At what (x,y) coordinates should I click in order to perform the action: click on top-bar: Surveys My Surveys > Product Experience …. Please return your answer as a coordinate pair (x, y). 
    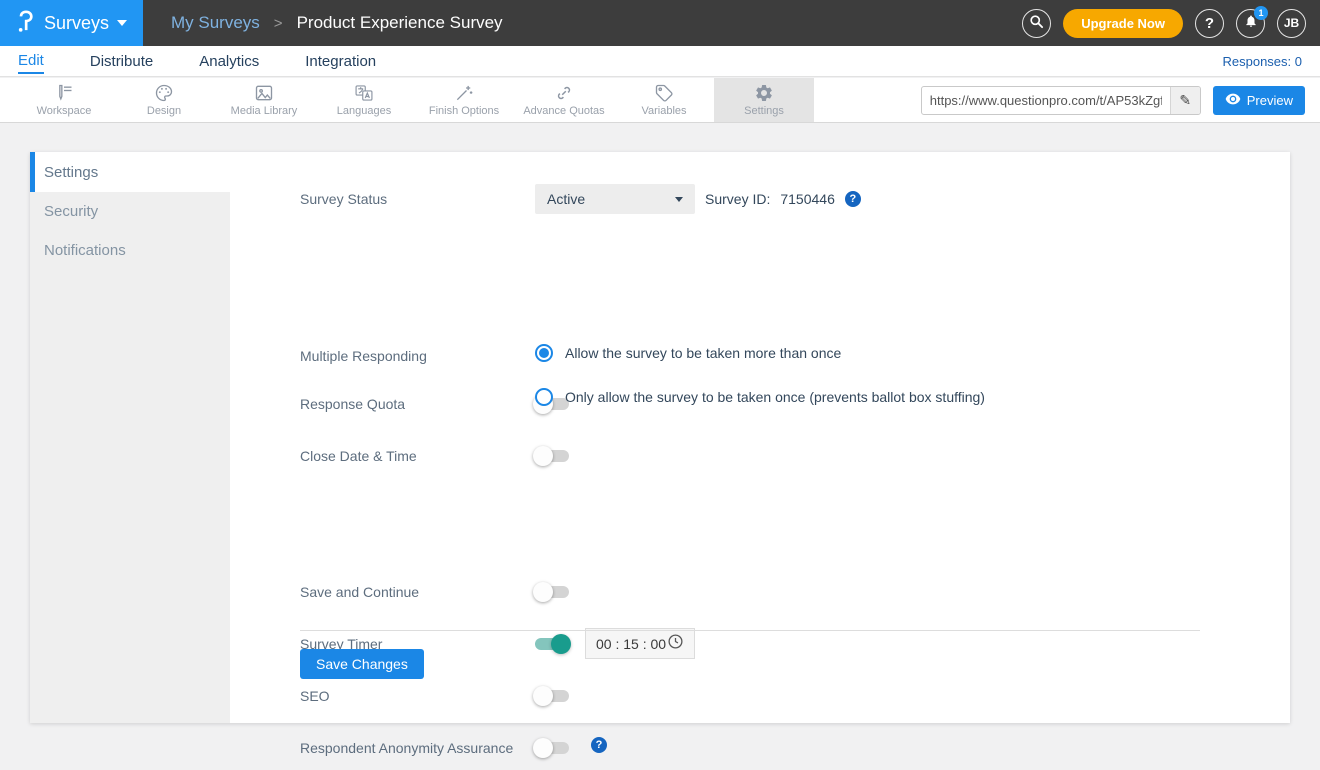
    Looking at the image, I should click on (660, 23).